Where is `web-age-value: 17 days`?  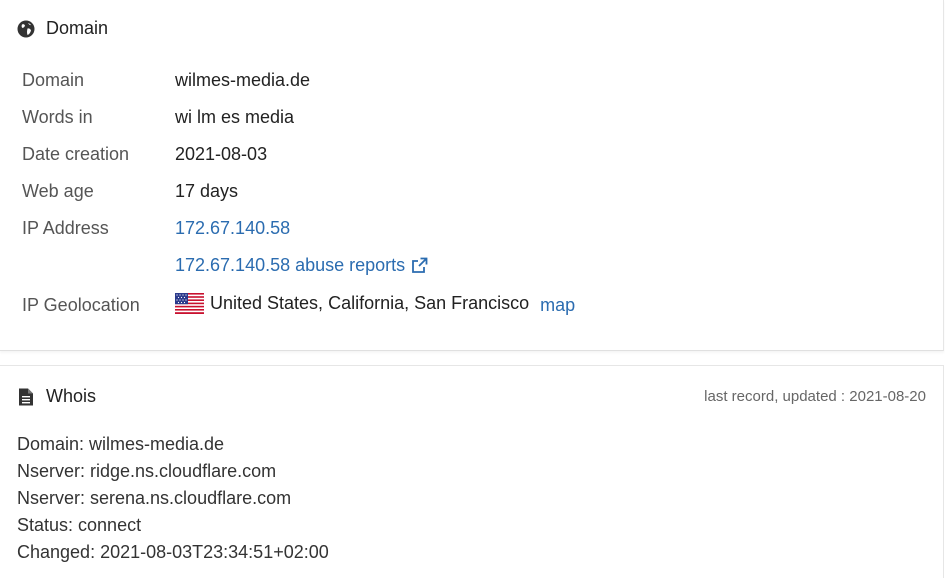
web-age-value: 17 days is located at coordinates (207, 190).